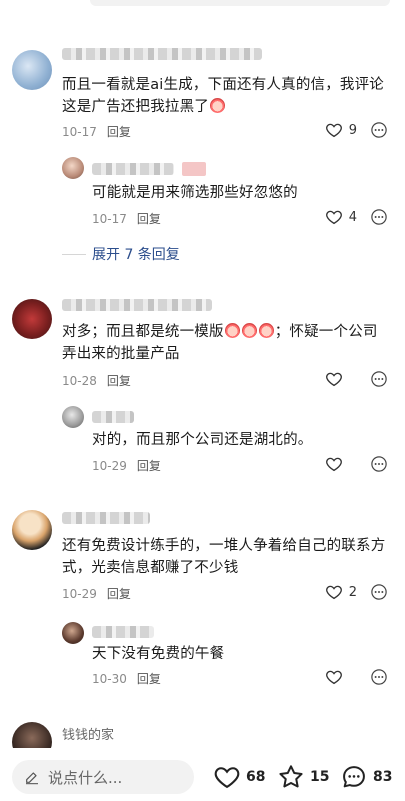 The height and width of the screenshot is (801, 405). Describe the element at coordinates (352, 592) in the screenshot. I see `like-count: 2` at that location.